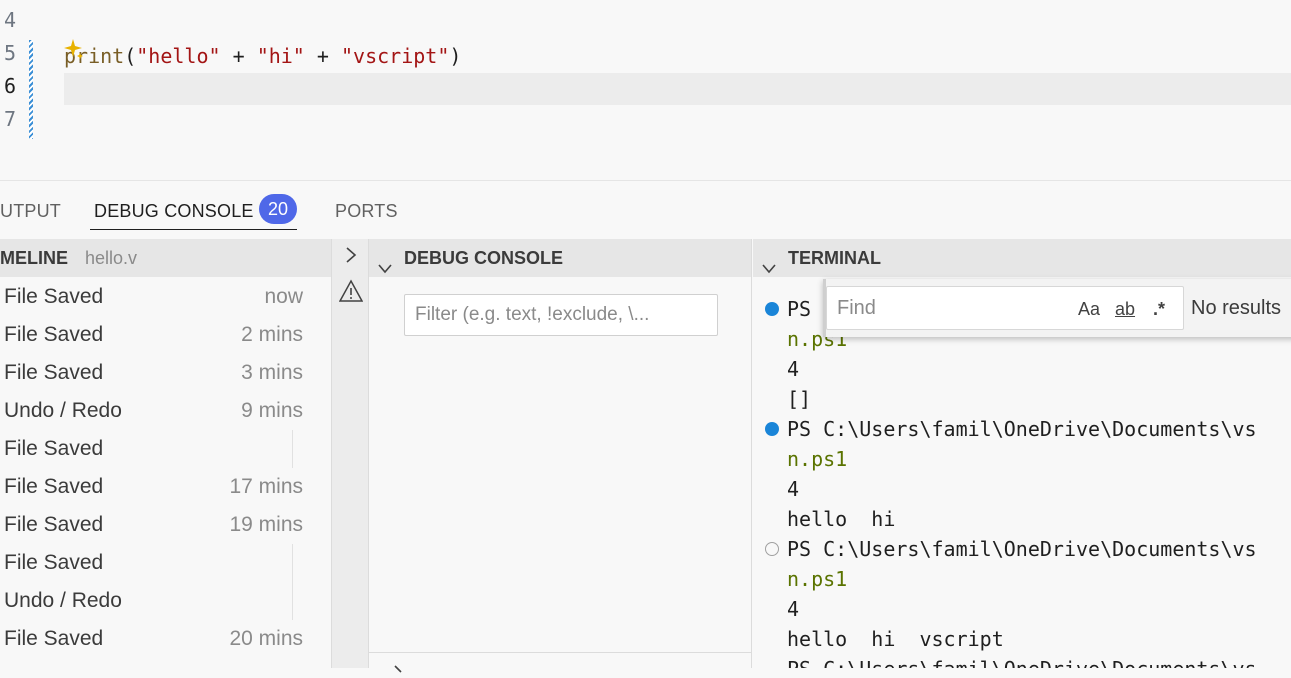 Image resolution: width=1291 pixels, height=678 pixels. Describe the element at coordinates (856, 308) in the screenshot. I see `find-placeholder: Find` at that location.